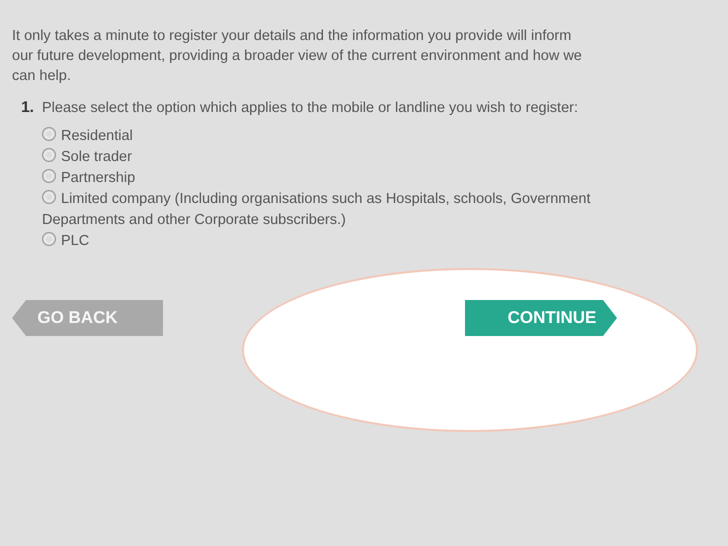  I want to click on radio-option: Residential, so click(87, 136).